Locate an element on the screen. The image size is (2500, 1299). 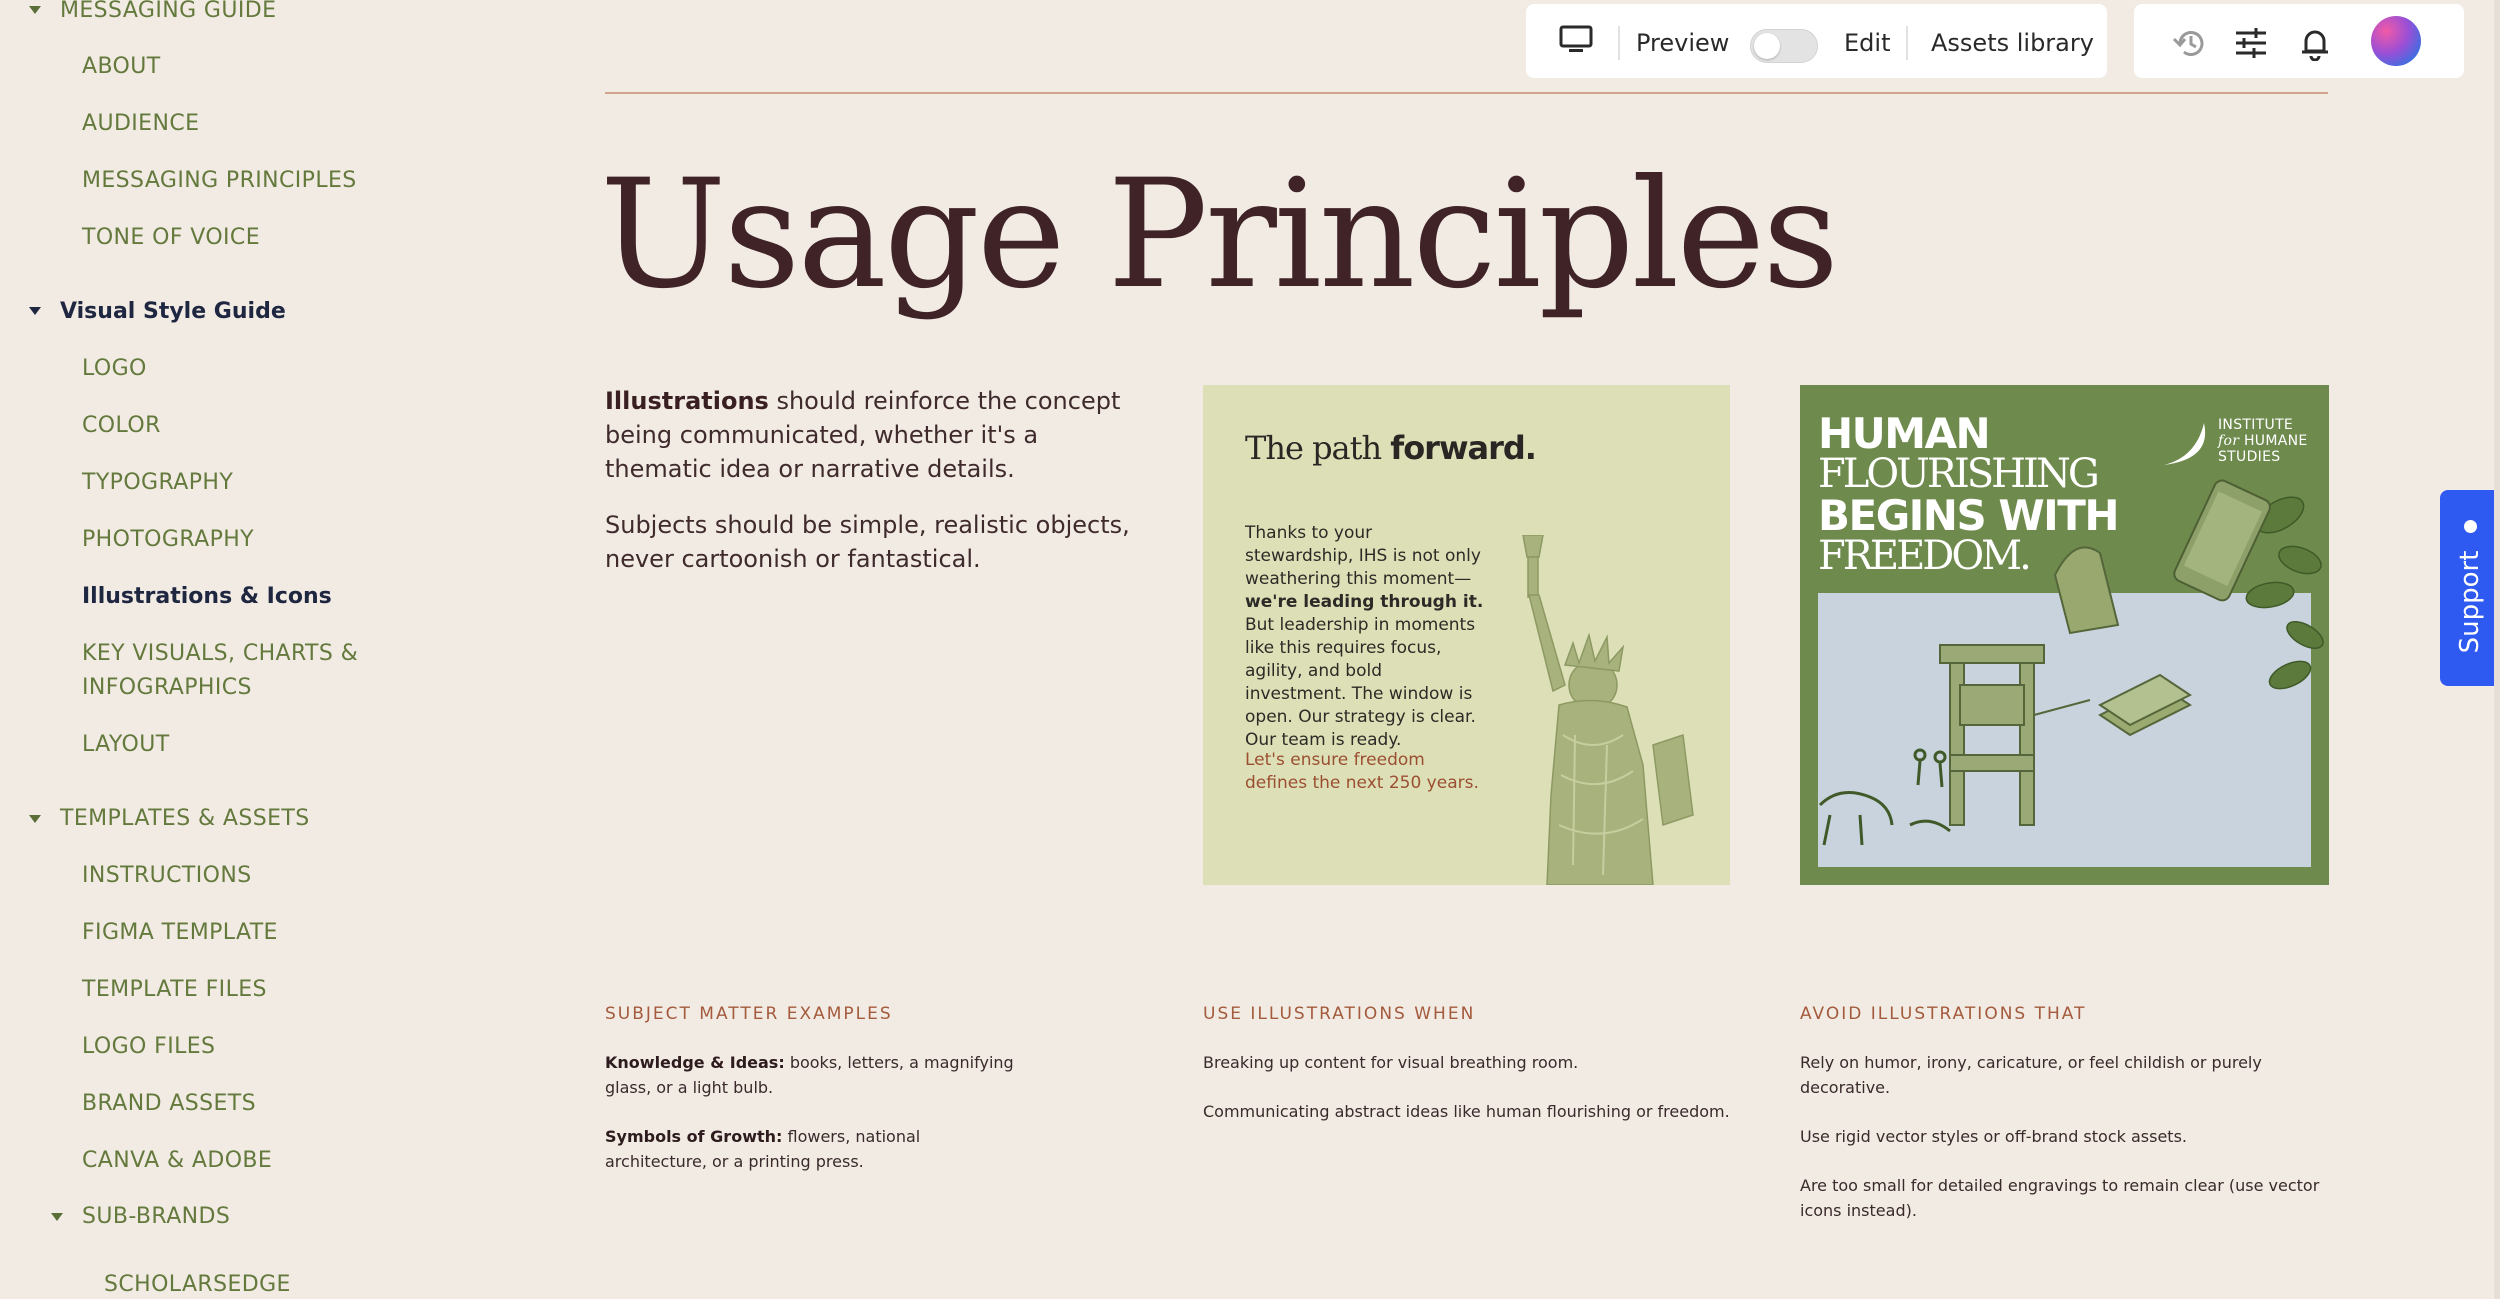
subject-growth-label: Symbols of Growth: is located at coordinates (694, 1136).